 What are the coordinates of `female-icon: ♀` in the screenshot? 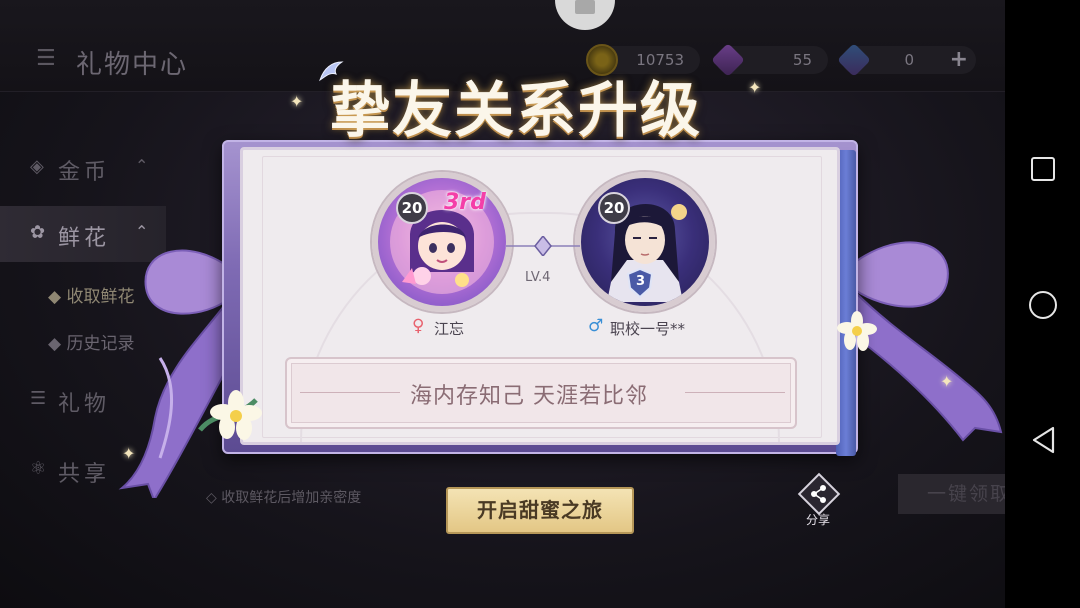 It's located at (418, 326).